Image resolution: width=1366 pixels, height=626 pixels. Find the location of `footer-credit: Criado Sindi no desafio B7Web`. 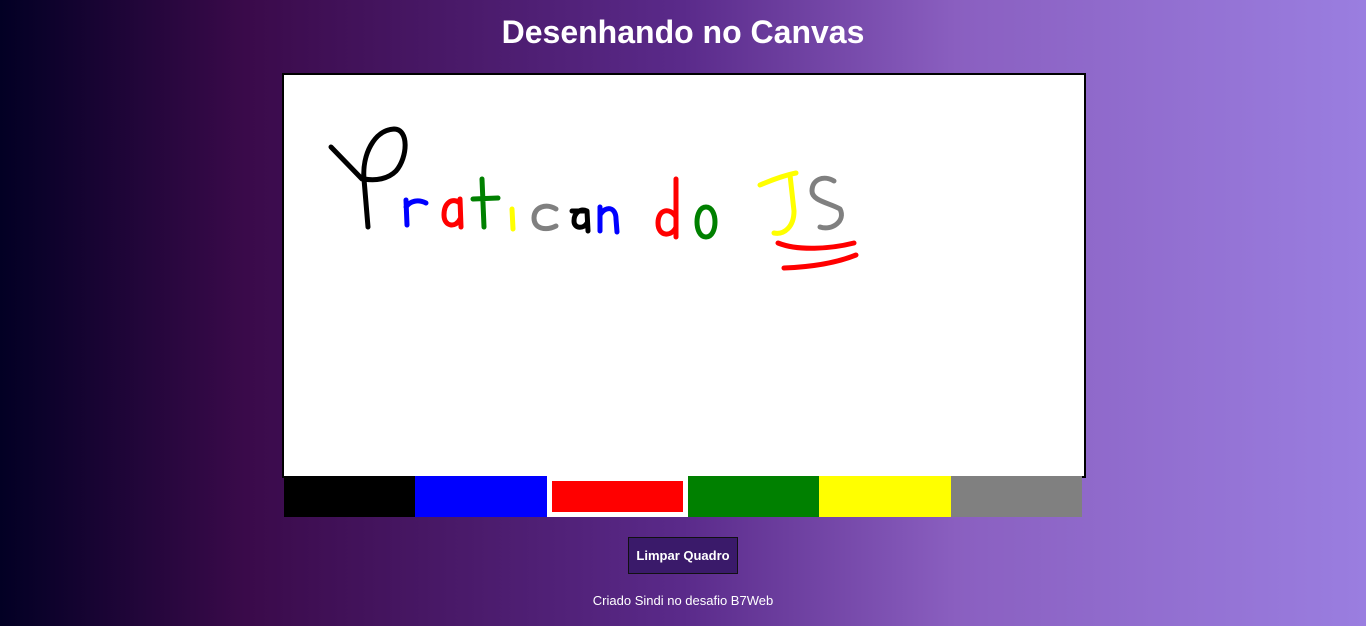

footer-credit: Criado Sindi no desafio B7Web is located at coordinates (683, 600).